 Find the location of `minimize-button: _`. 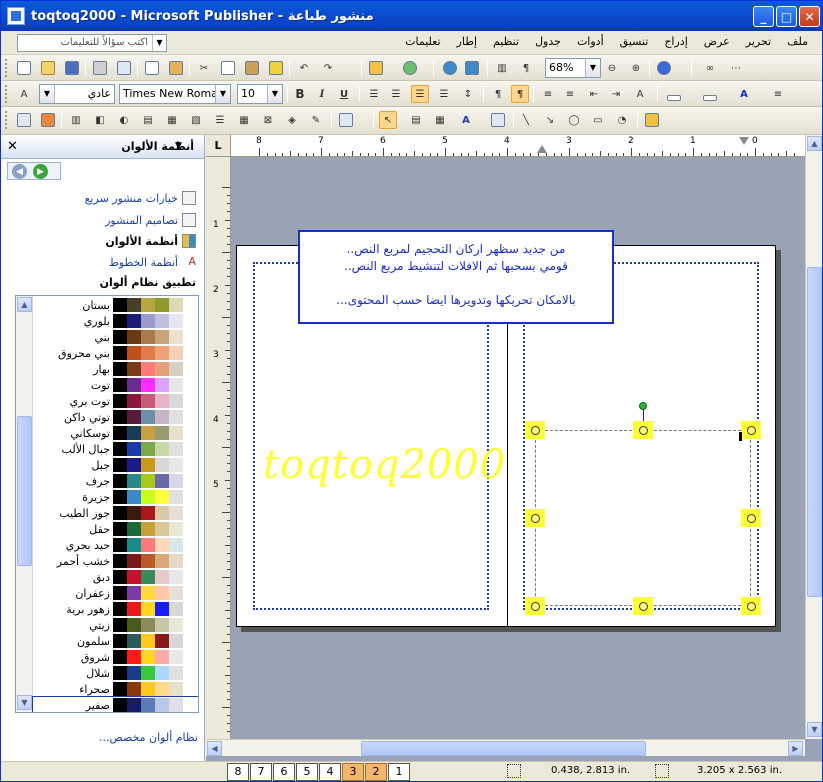

minimize-button: _ is located at coordinates (763, 16).